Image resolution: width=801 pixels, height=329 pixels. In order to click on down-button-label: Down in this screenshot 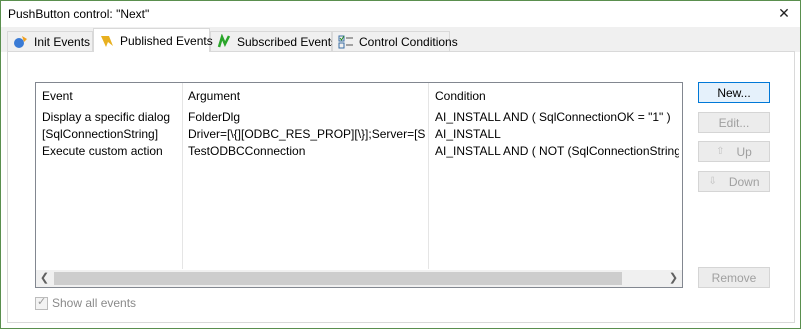, I will do `click(744, 181)`.